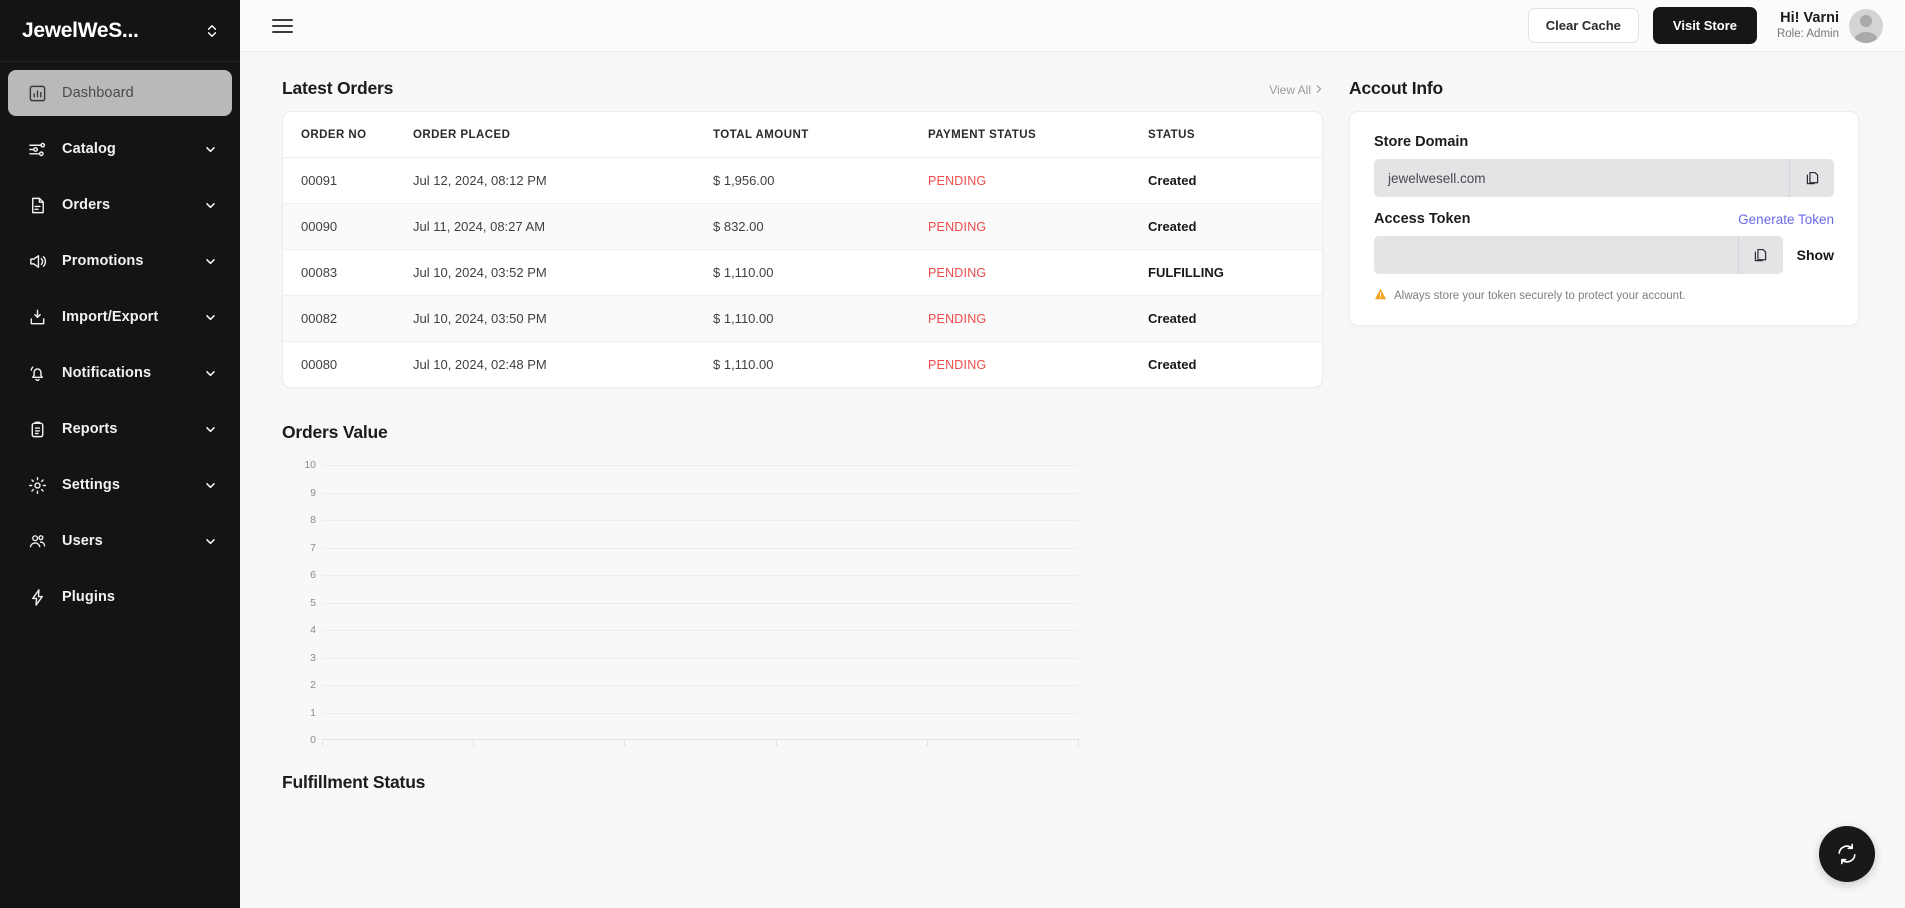 The height and width of the screenshot is (908, 1905). Describe the element at coordinates (313, 520) in the screenshot. I see `y-axis-tick-label: 8` at that location.